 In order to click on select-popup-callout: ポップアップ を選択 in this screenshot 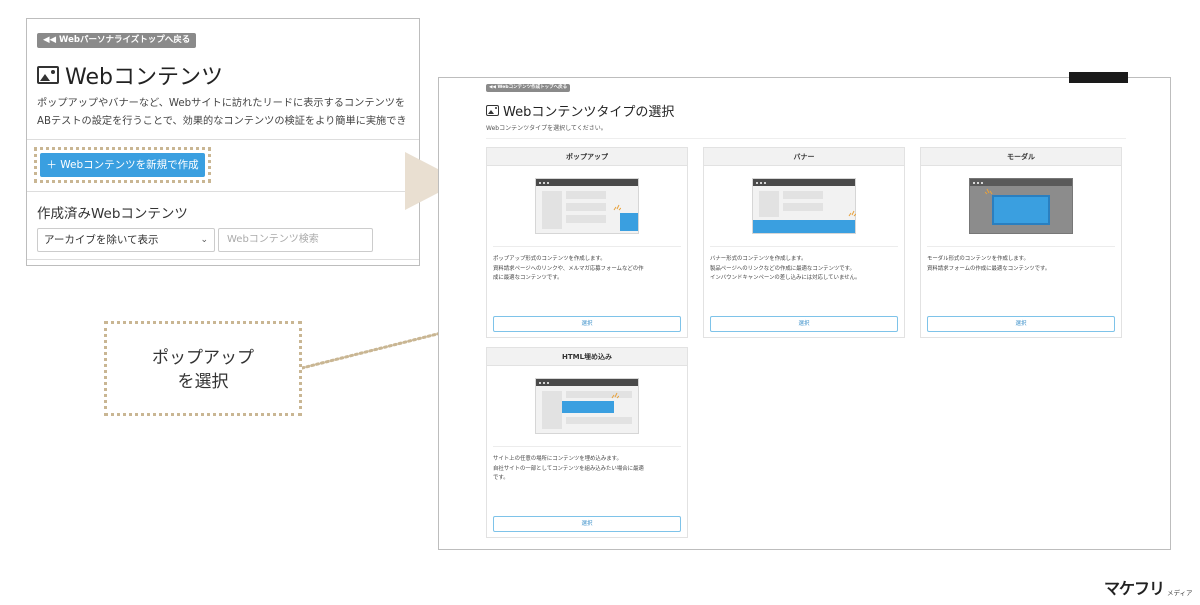, I will do `click(203, 368)`.